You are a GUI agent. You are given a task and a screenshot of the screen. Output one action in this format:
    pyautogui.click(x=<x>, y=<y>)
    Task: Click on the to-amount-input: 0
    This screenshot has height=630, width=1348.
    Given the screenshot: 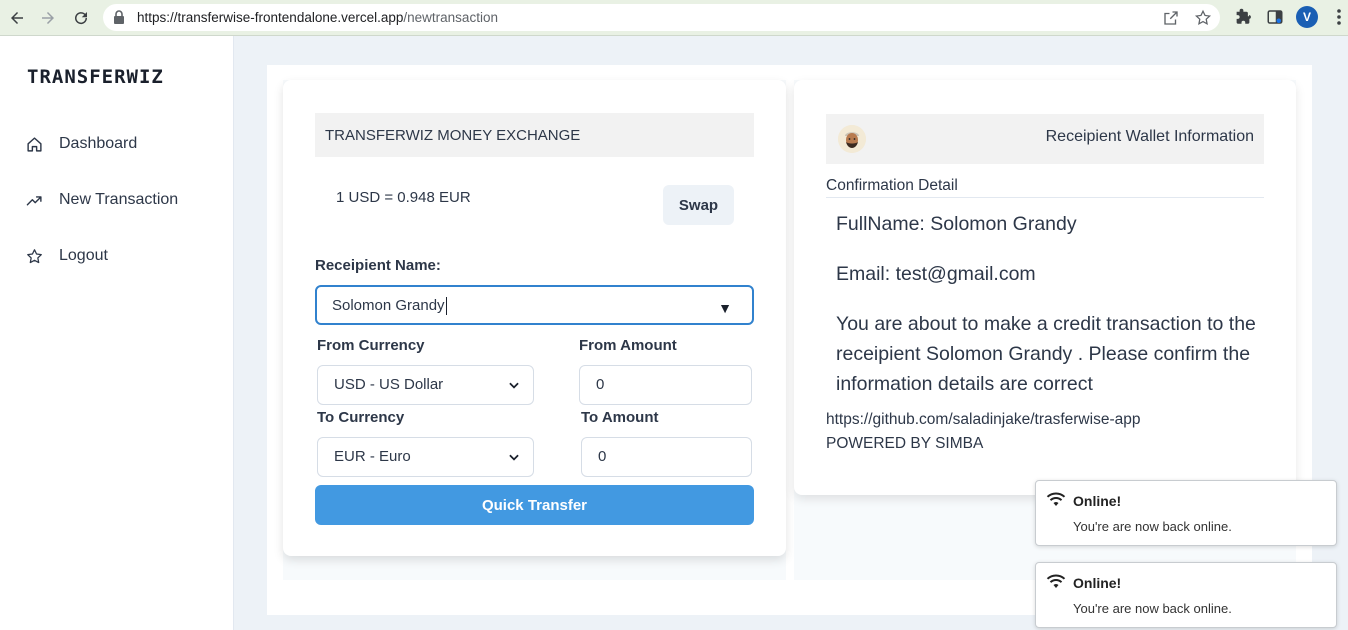 What is the action you would take?
    pyautogui.click(x=666, y=457)
    